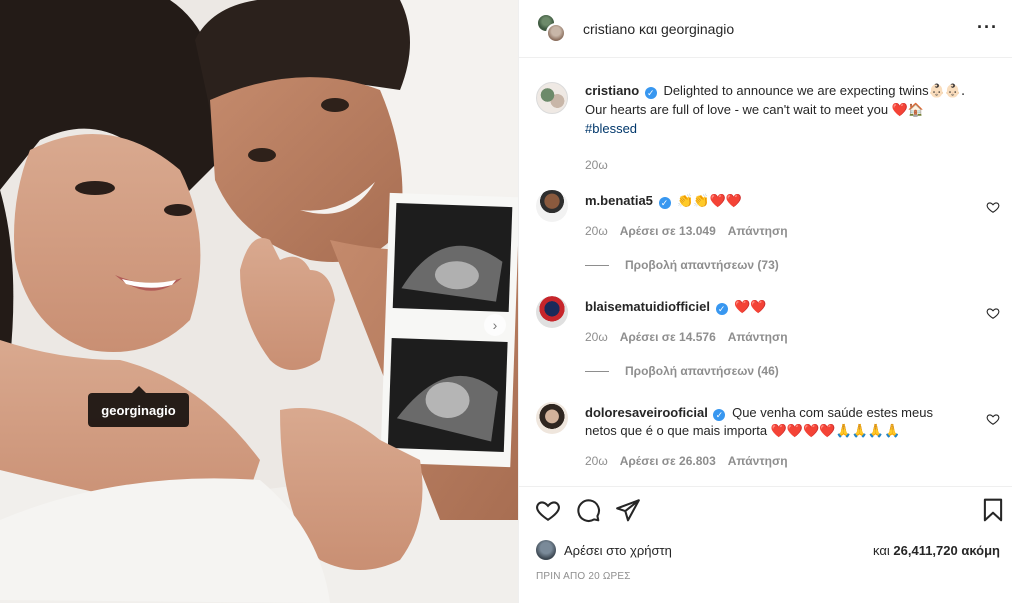 The width and height of the screenshot is (1012, 603). I want to click on caption-emoji-end: ❤️🏠, so click(908, 110).